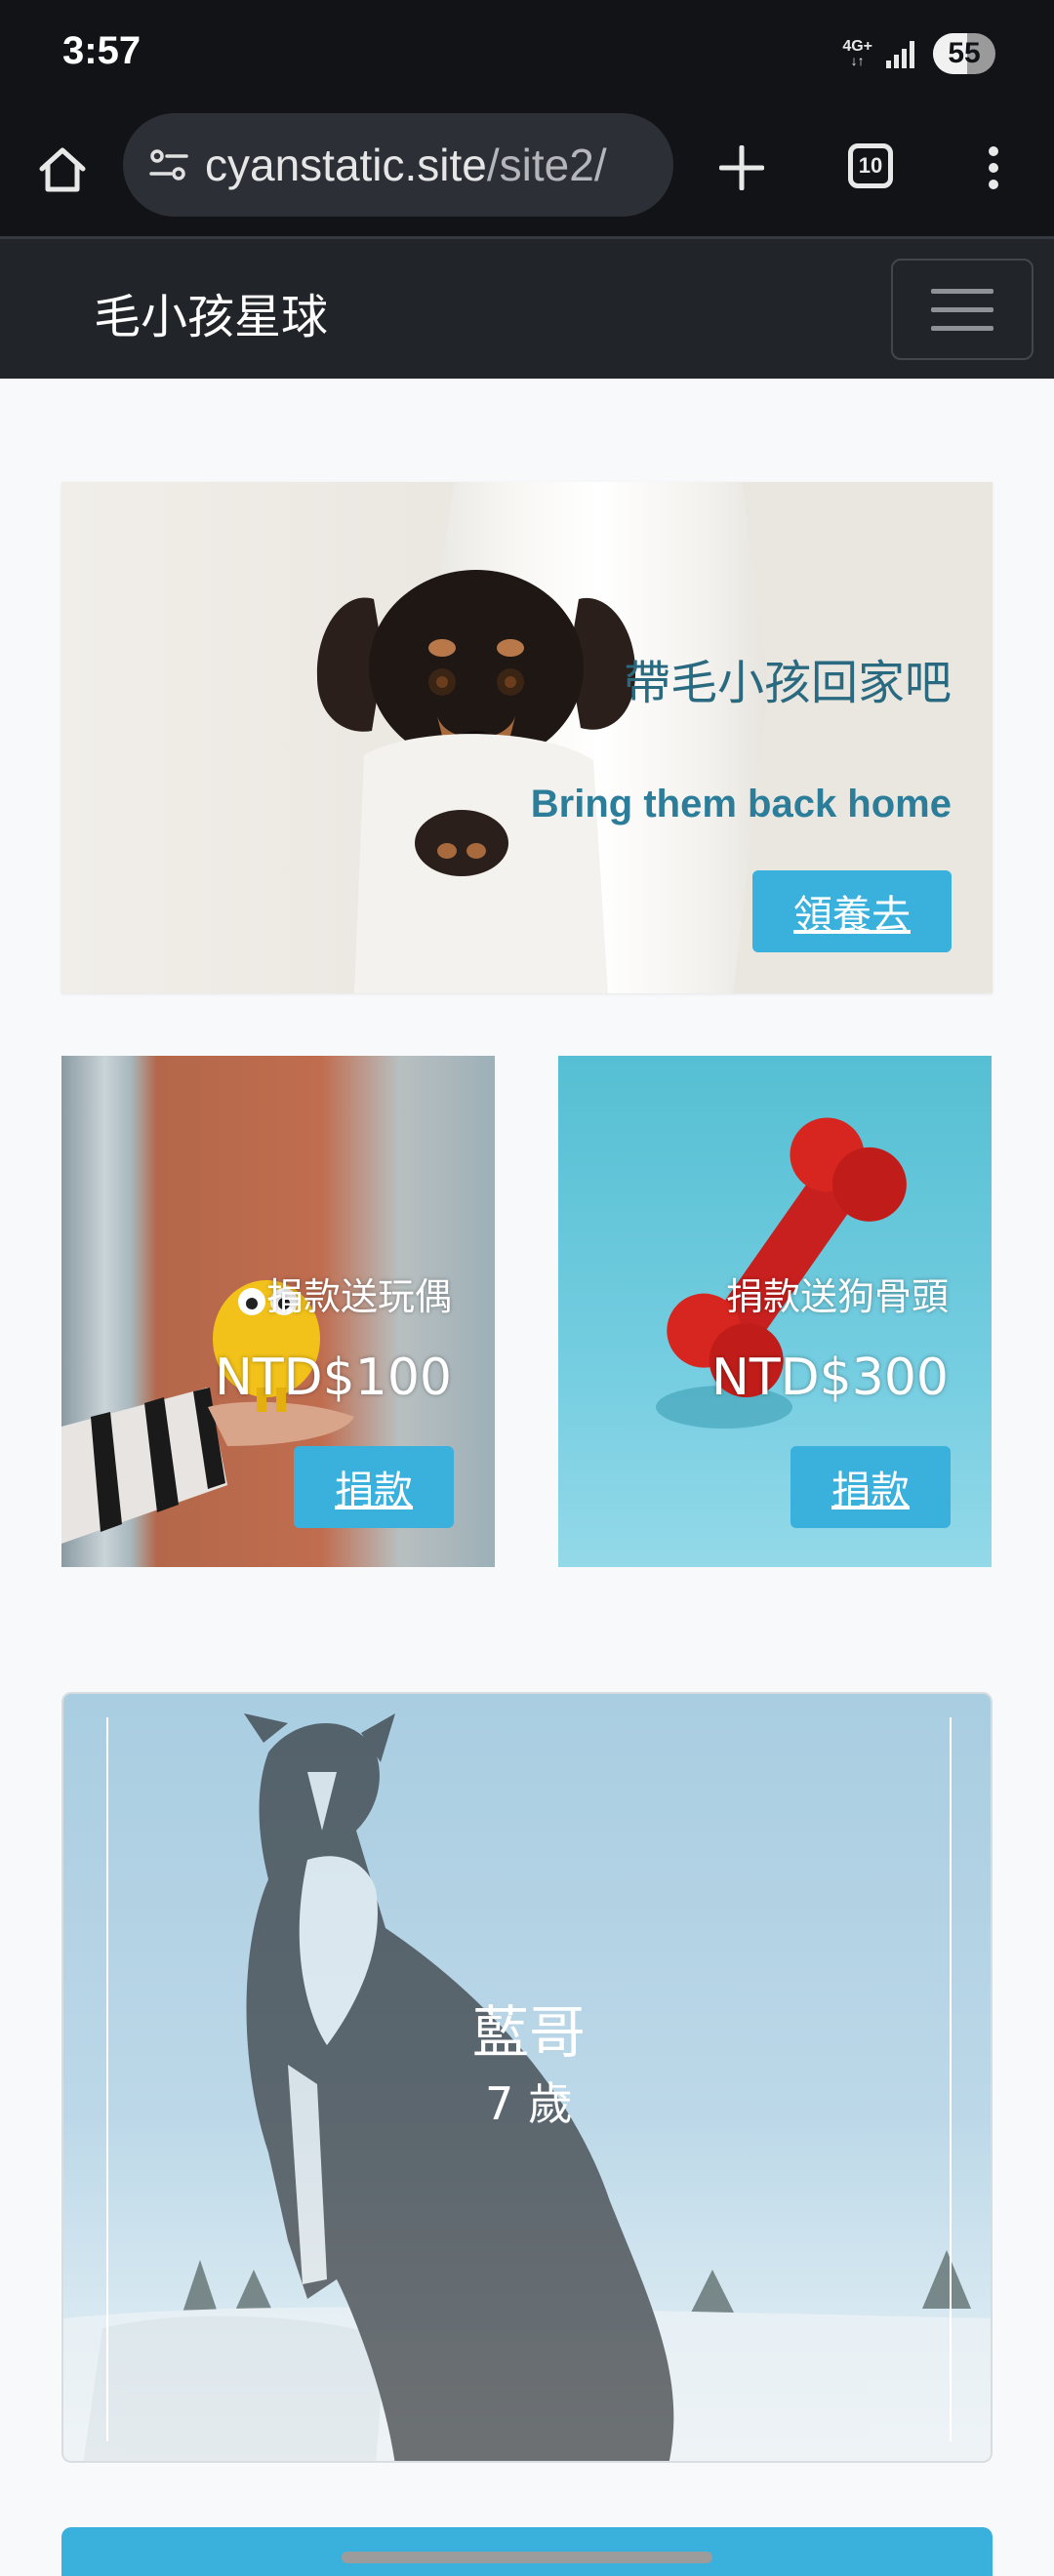 Image resolution: width=1054 pixels, height=2576 pixels. I want to click on gift-label: 捐款送玩偶, so click(358, 1296).